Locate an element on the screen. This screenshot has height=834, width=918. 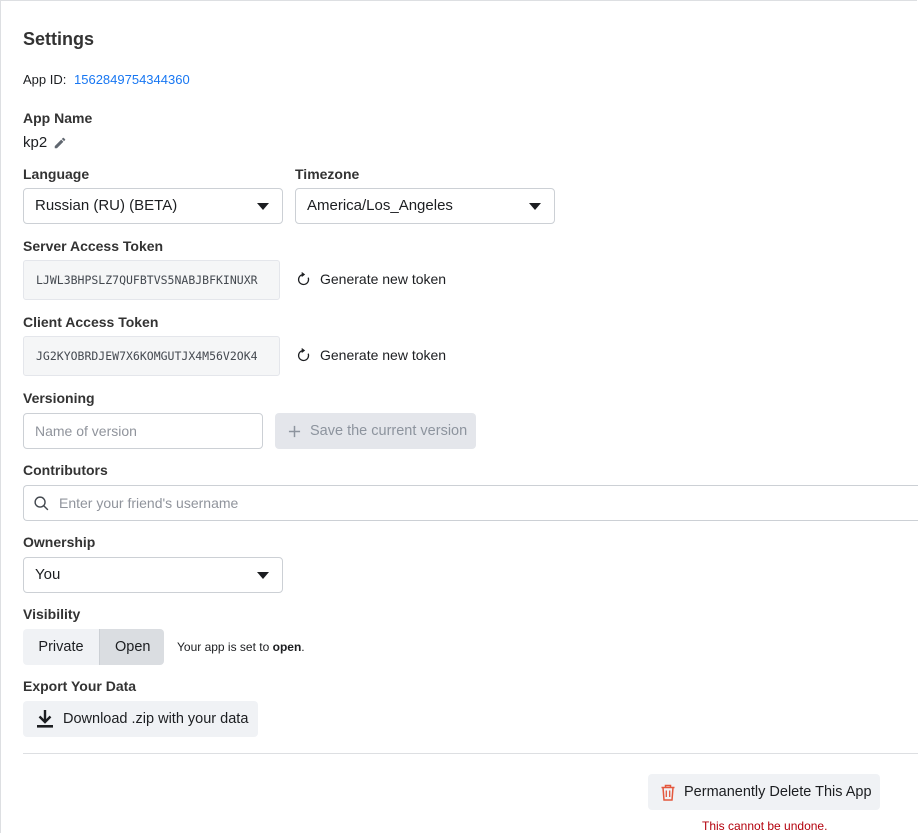
trash-icon is located at coordinates (668, 792).